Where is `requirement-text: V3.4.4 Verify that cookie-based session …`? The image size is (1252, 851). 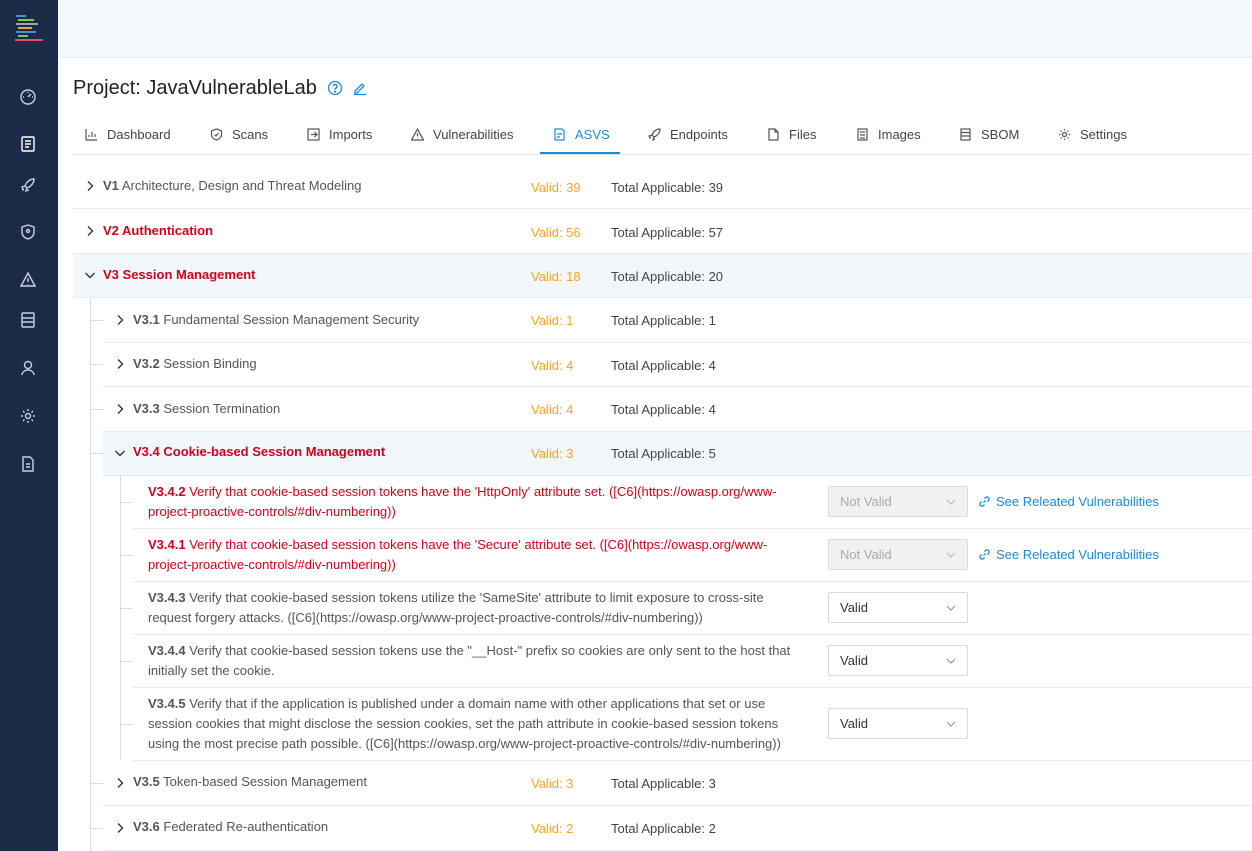
requirement-text: V3.4.4 Verify that cookie-based session … is located at coordinates (469, 660).